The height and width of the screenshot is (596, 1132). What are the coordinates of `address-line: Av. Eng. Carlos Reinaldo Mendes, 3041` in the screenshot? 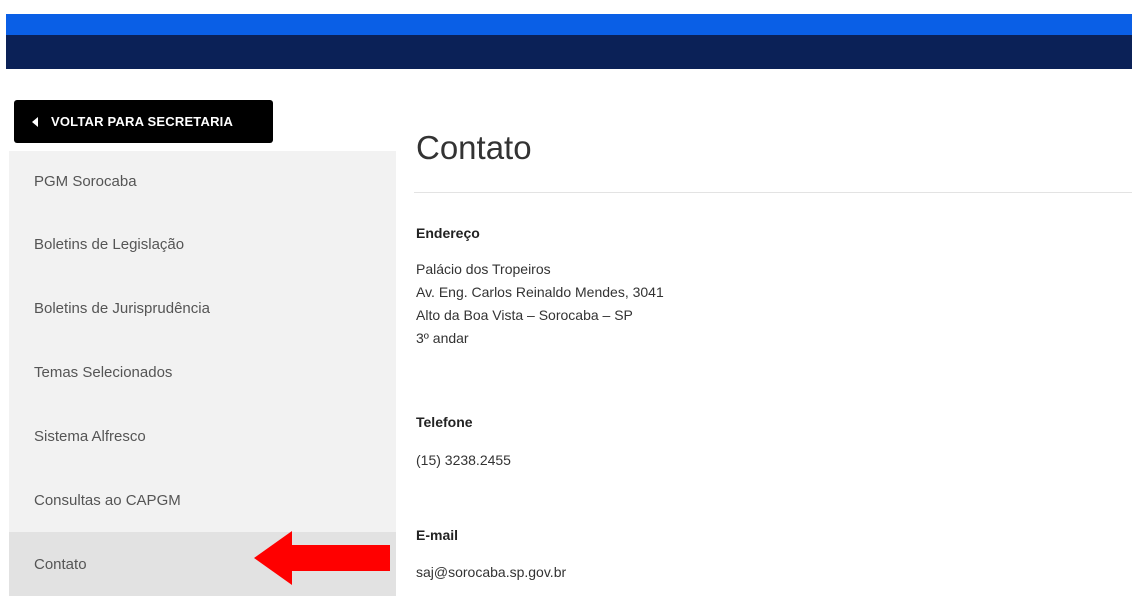 It's located at (540, 292).